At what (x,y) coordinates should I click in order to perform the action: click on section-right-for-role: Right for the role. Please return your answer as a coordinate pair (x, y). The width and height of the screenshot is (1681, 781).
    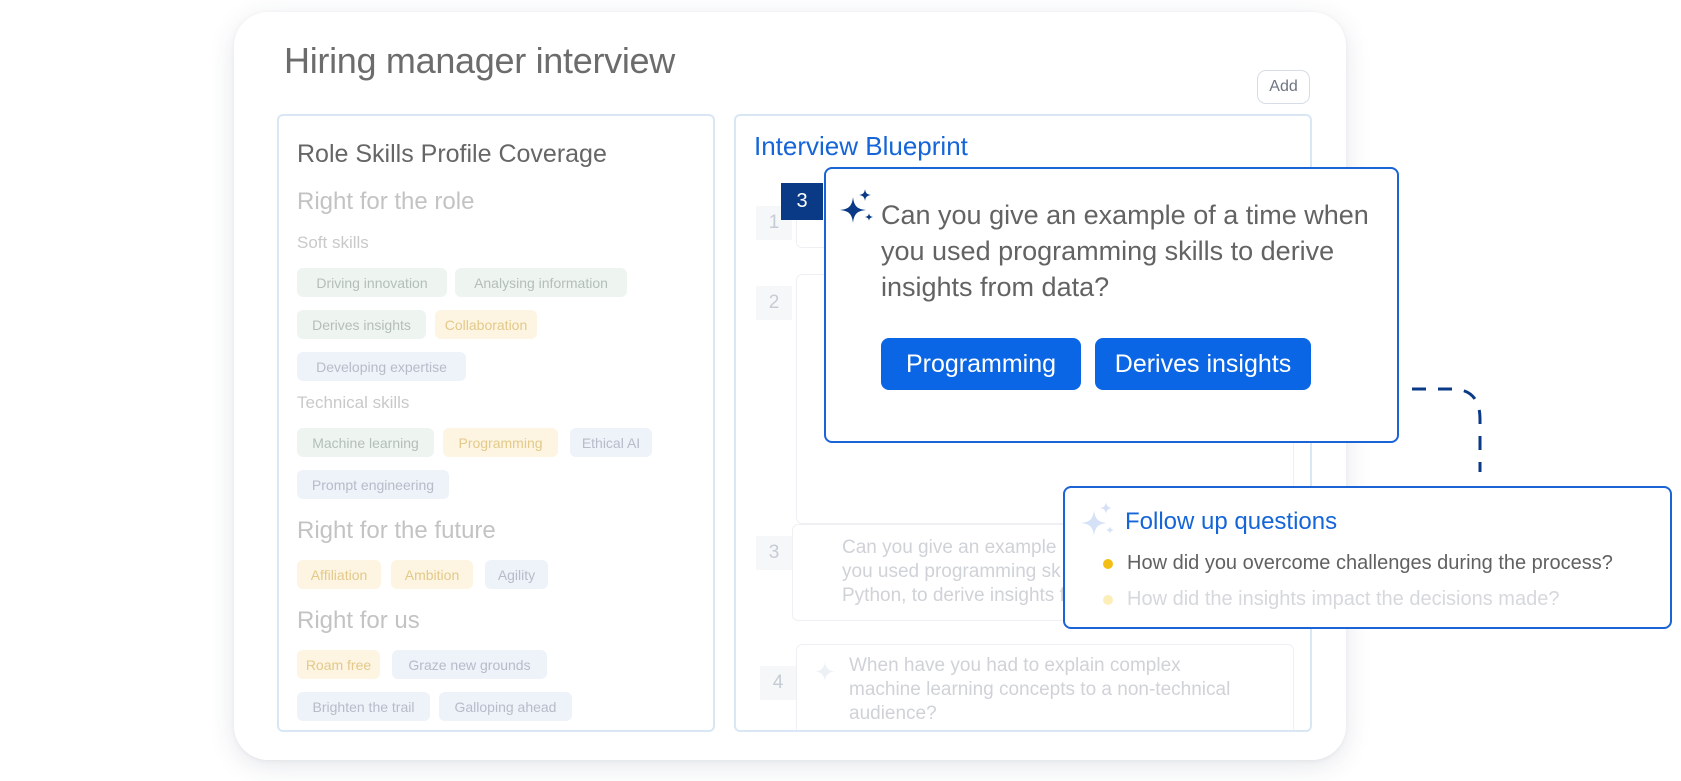
    Looking at the image, I should click on (386, 201).